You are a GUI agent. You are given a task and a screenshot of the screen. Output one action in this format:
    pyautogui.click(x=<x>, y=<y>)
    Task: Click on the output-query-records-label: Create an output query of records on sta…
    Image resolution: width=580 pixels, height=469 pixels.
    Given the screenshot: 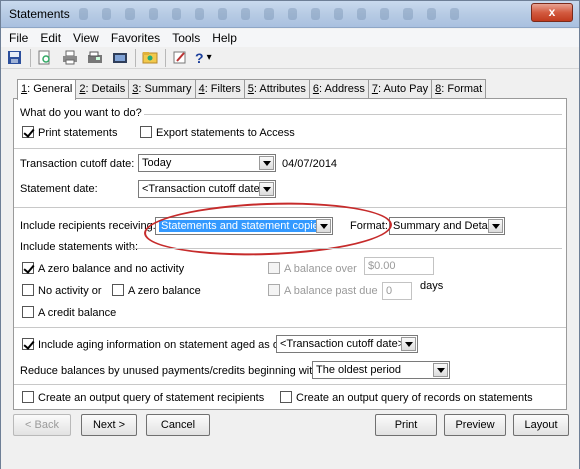 What is the action you would take?
    pyautogui.click(x=414, y=398)
    